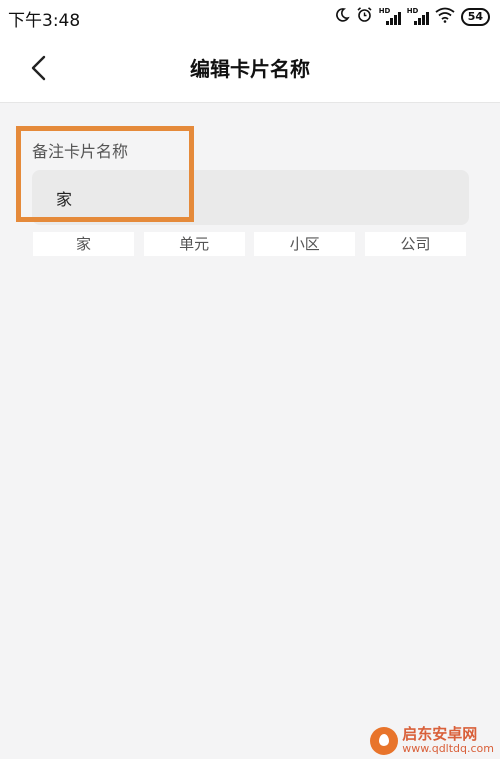 The width and height of the screenshot is (500, 759). I want to click on moon-icon, so click(342, 17).